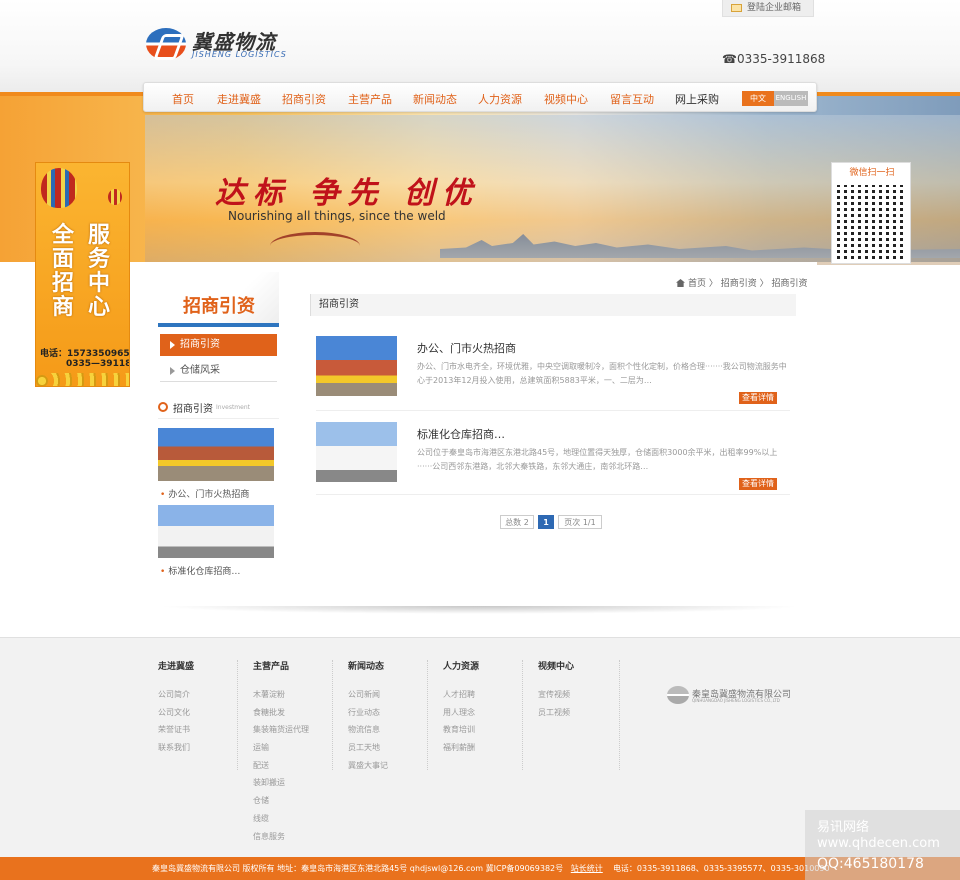 The image size is (960, 880). Describe the element at coordinates (99, 271) in the screenshot. I see `float-ad-line2: 服务中心` at that location.